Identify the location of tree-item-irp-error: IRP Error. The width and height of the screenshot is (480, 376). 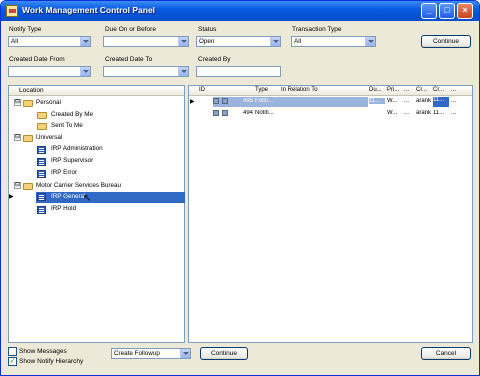
(64, 174).